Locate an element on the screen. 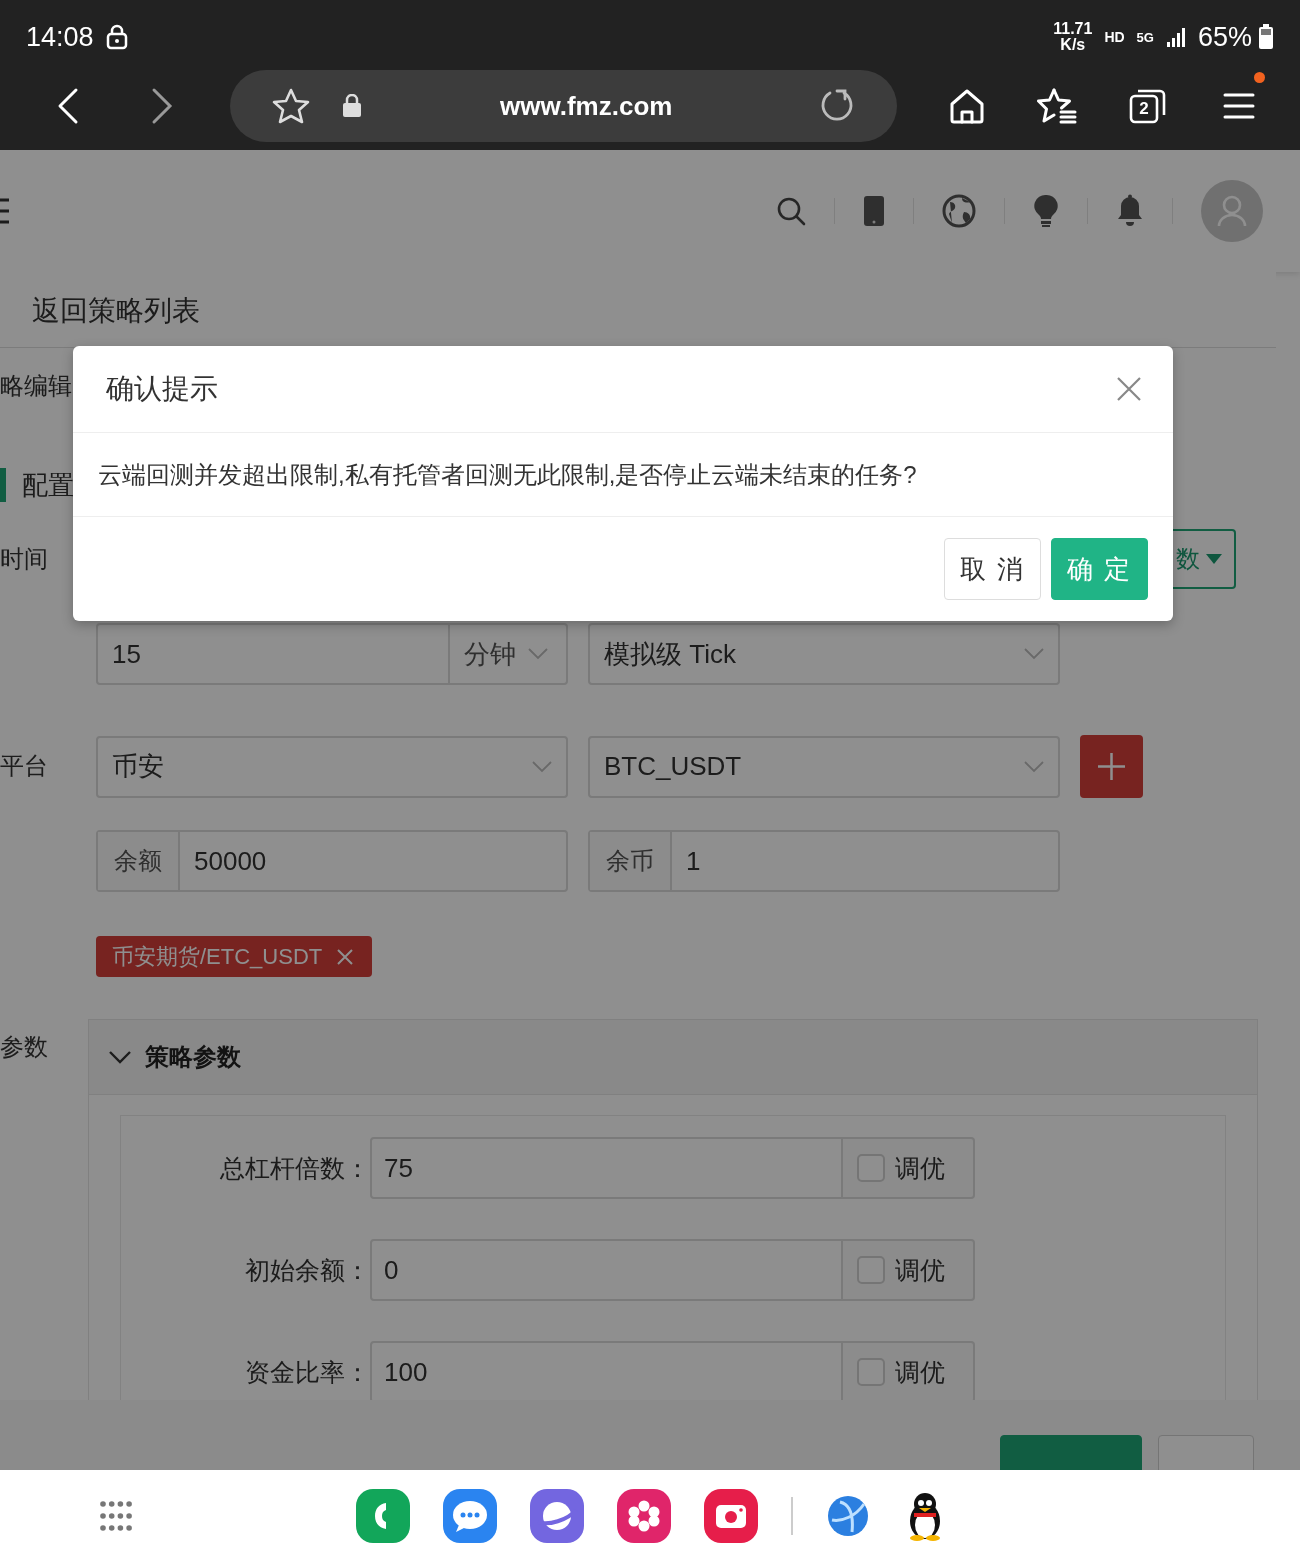 This screenshot has height=1561, width=1300. hd-indicator: HD is located at coordinates (1114, 37).